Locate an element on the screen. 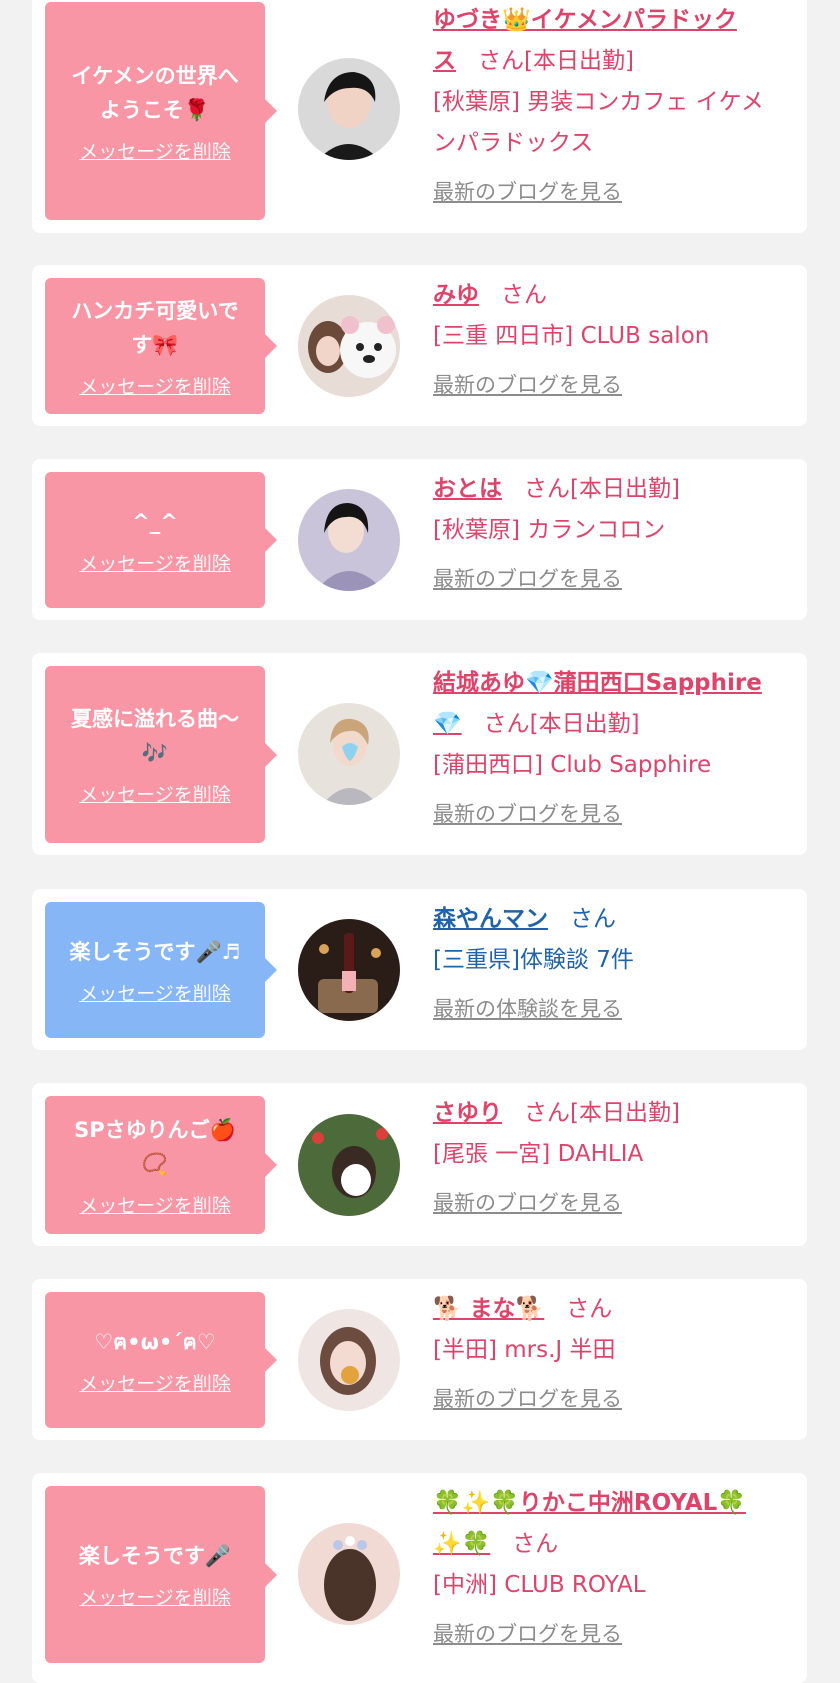 The image size is (840, 1683). message-bubble: 楽しそうです🎤♬ メッセージを削除 is located at coordinates (161, 970).